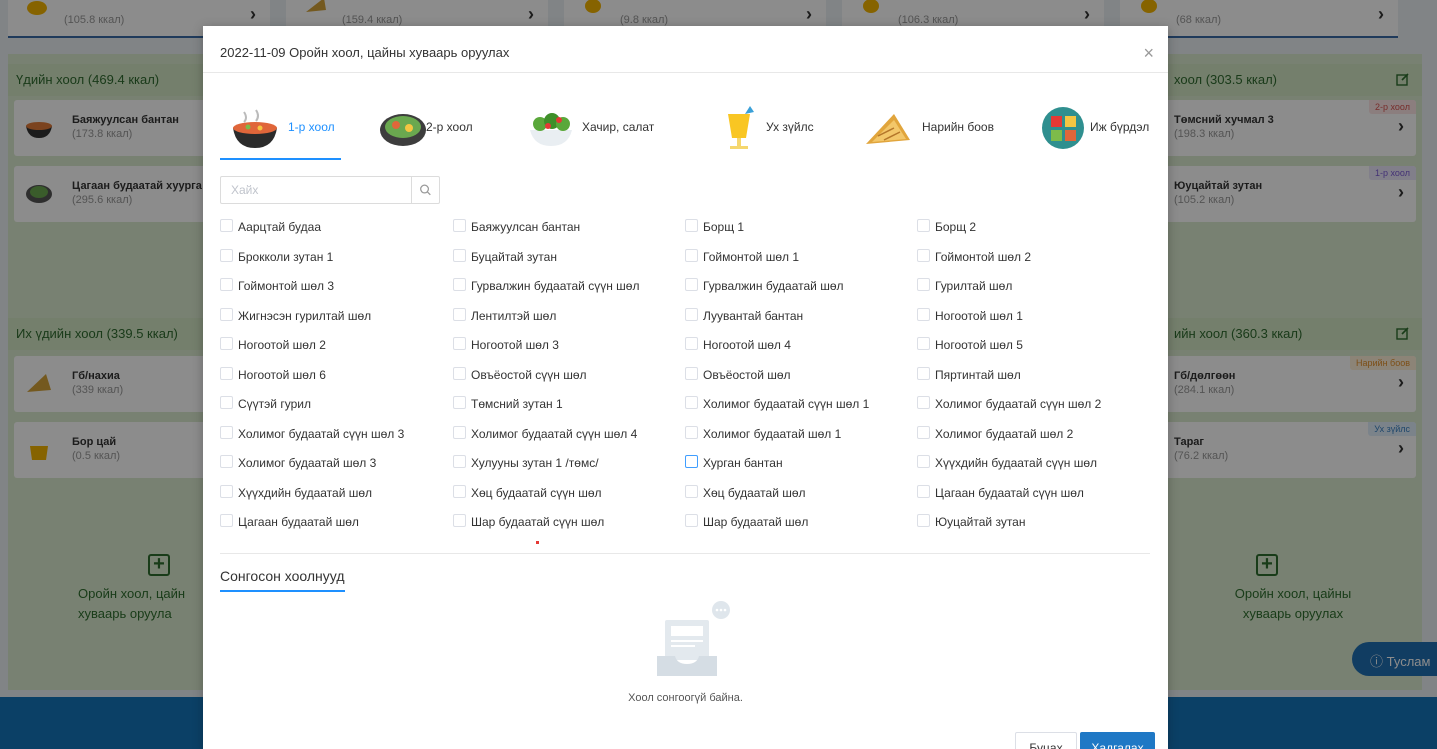 The height and width of the screenshot is (749, 1437). Describe the element at coordinates (517, 404) in the screenshot. I see `food-label: Төмсний зутан 1` at that location.